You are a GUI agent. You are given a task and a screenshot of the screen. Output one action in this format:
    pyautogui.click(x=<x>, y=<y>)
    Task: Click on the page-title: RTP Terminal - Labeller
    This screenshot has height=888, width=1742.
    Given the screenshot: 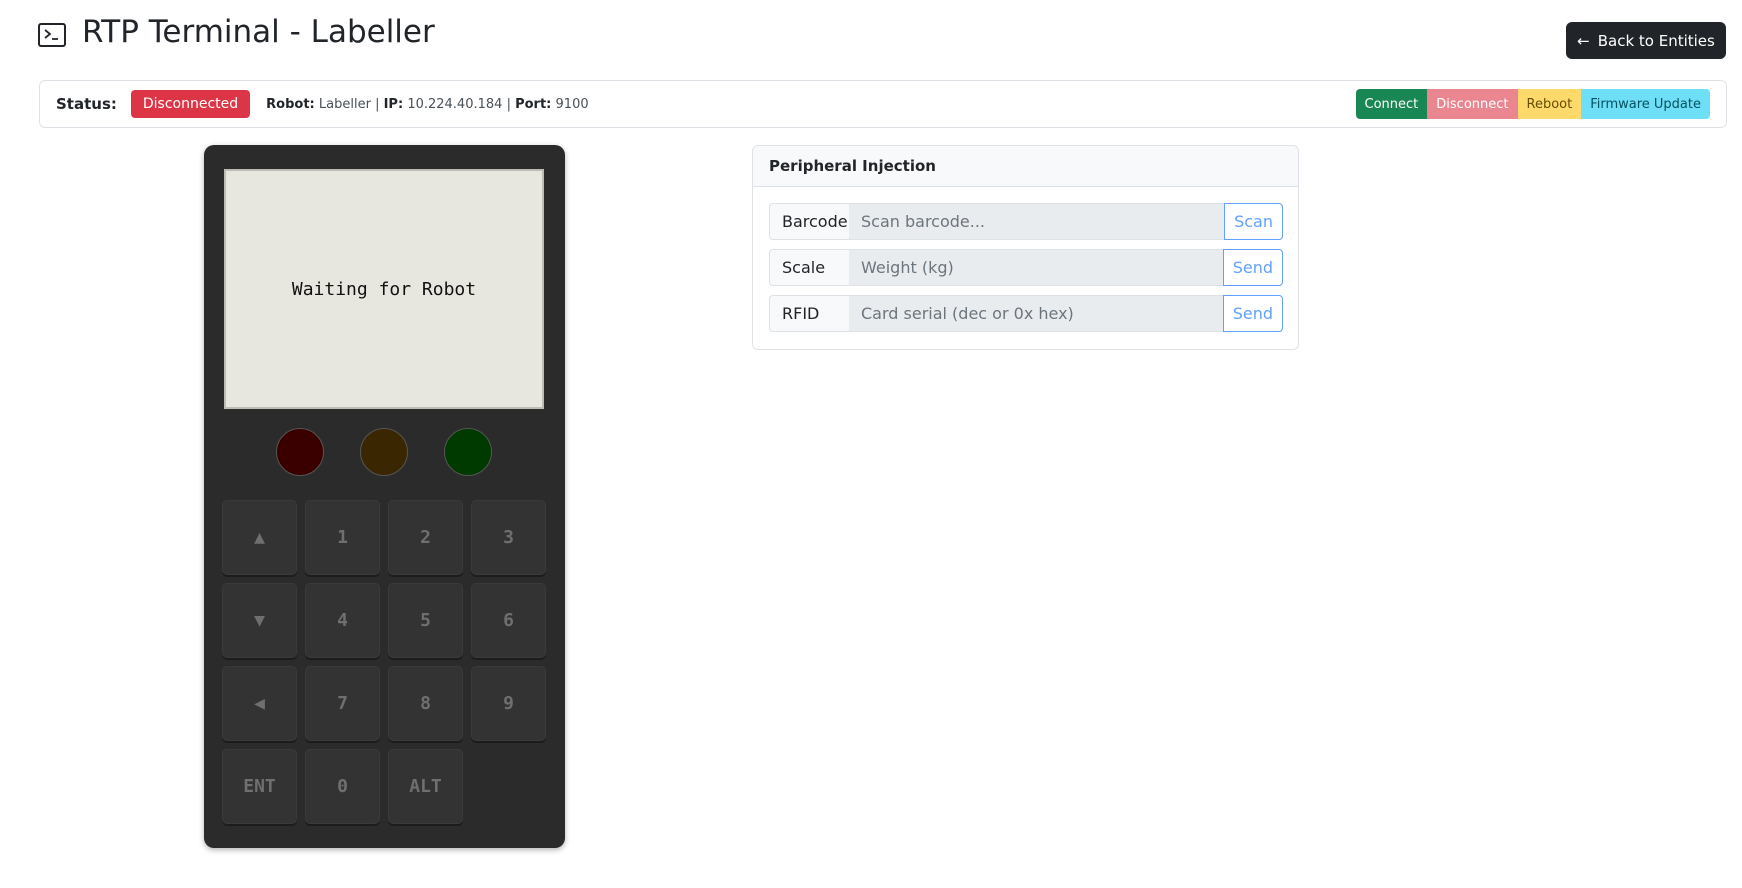 What is the action you would take?
    pyautogui.click(x=258, y=32)
    